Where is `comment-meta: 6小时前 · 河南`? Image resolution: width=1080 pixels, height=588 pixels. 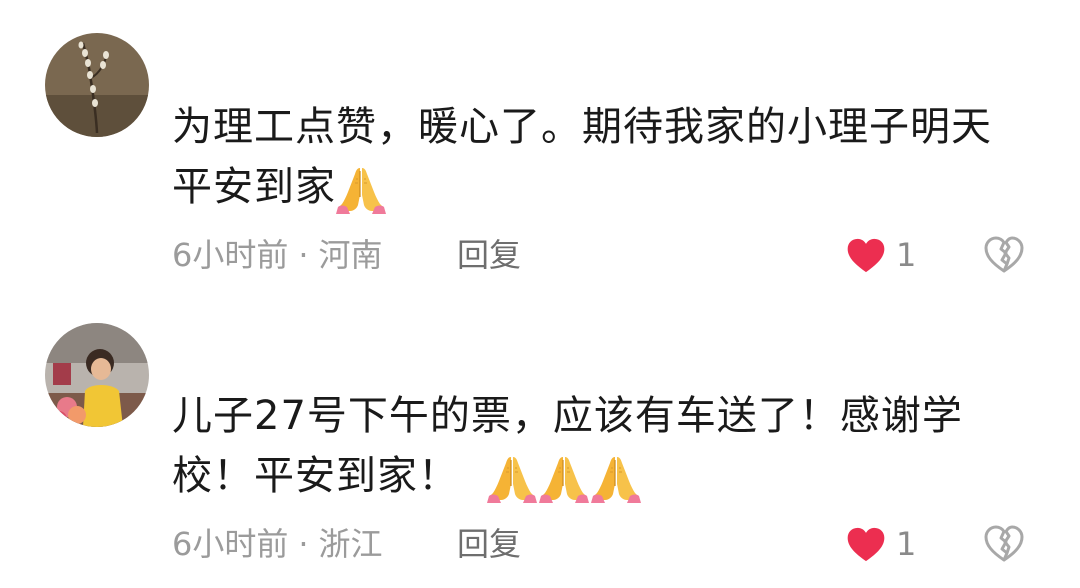
comment-meta: 6小时前 · 河南 is located at coordinates (277, 255).